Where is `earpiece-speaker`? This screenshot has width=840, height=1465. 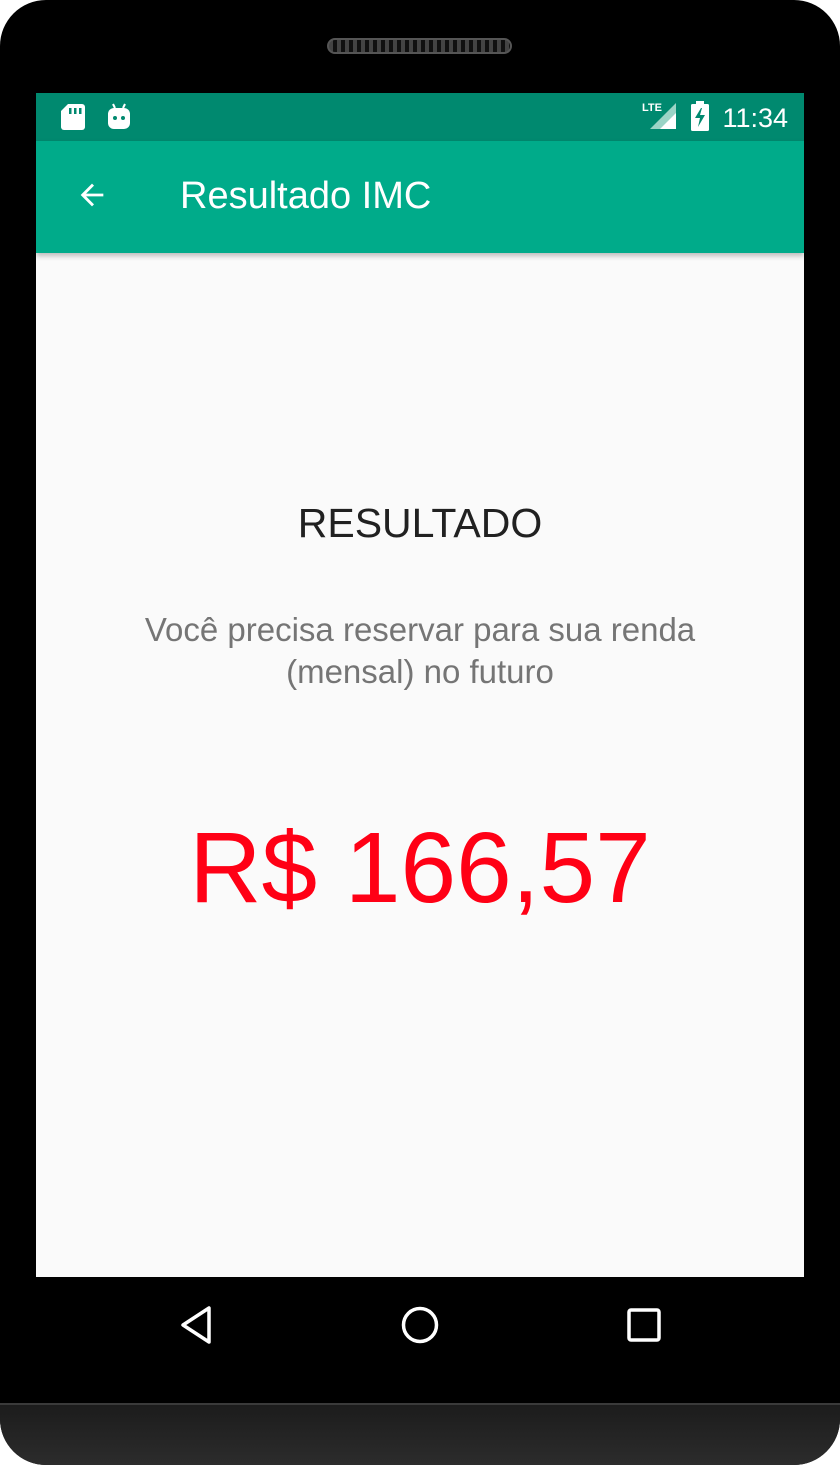 earpiece-speaker is located at coordinates (419, 46).